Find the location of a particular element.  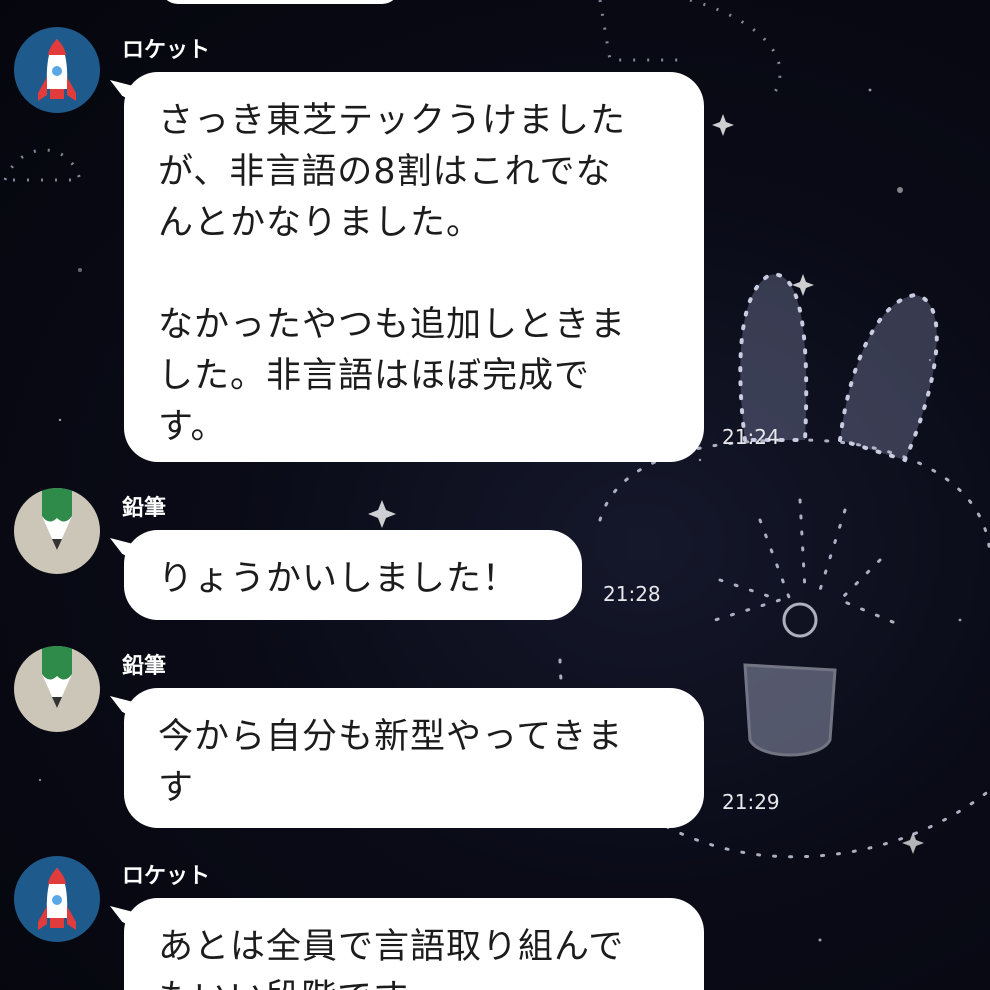

previous-message-bubble is located at coordinates (280, 2).